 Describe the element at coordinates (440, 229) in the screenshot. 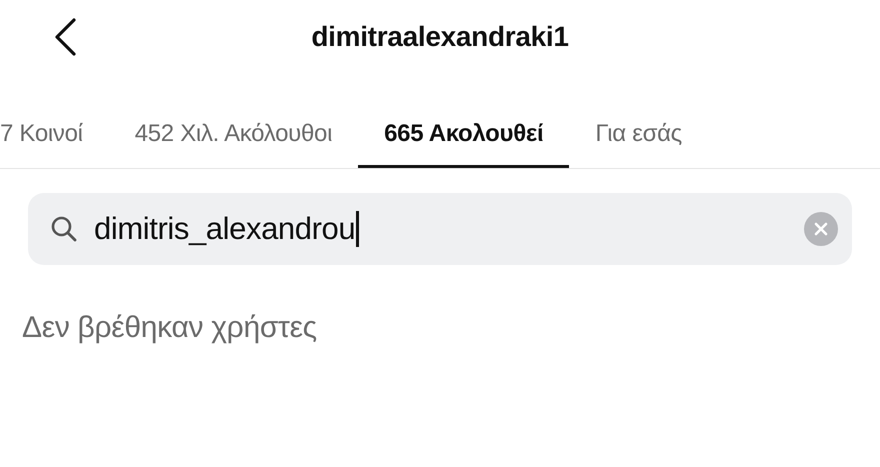

I see `search-field: dimitris_alexandrou` at that location.